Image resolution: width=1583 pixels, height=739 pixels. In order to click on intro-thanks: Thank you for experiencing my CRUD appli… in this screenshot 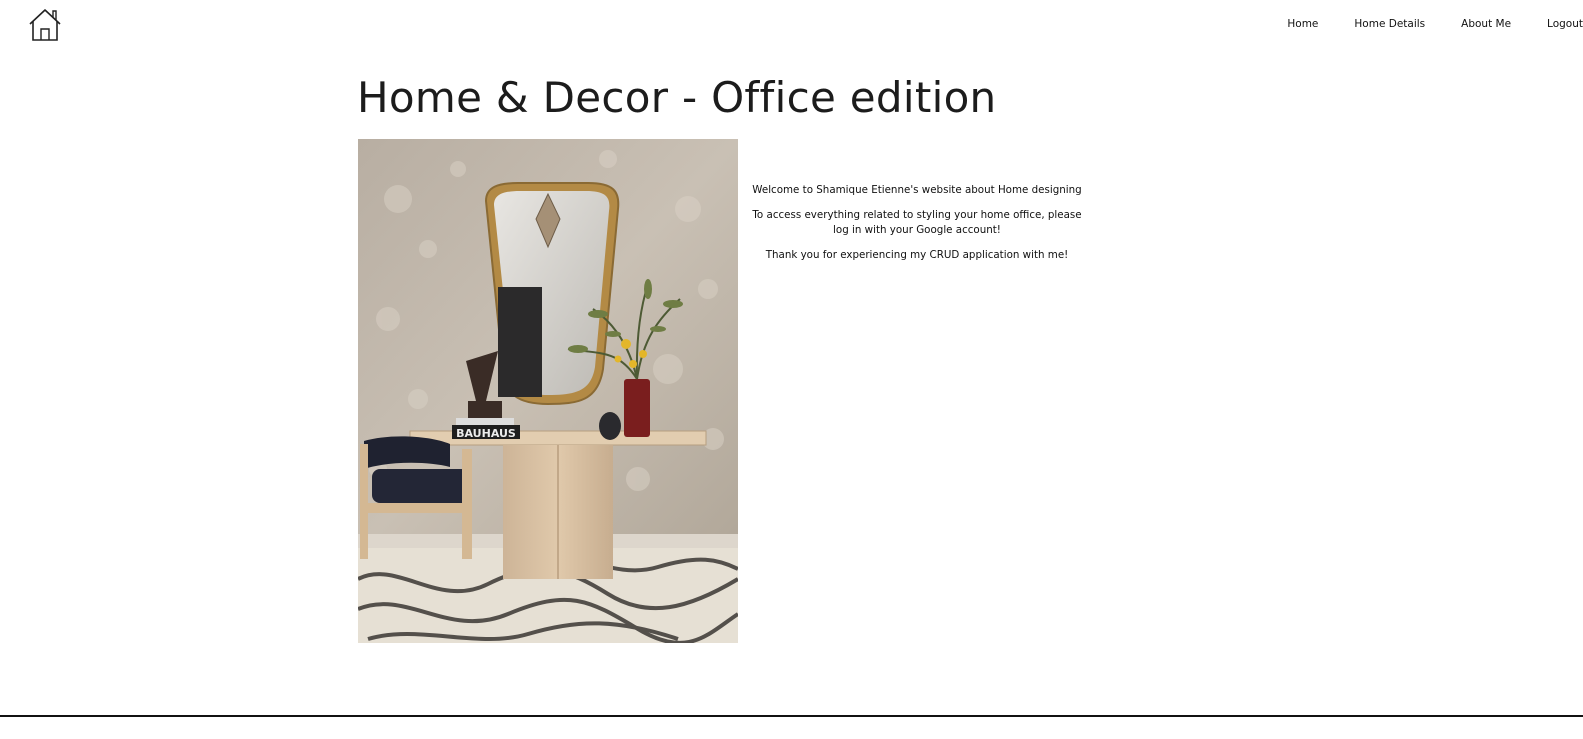, I will do `click(917, 255)`.